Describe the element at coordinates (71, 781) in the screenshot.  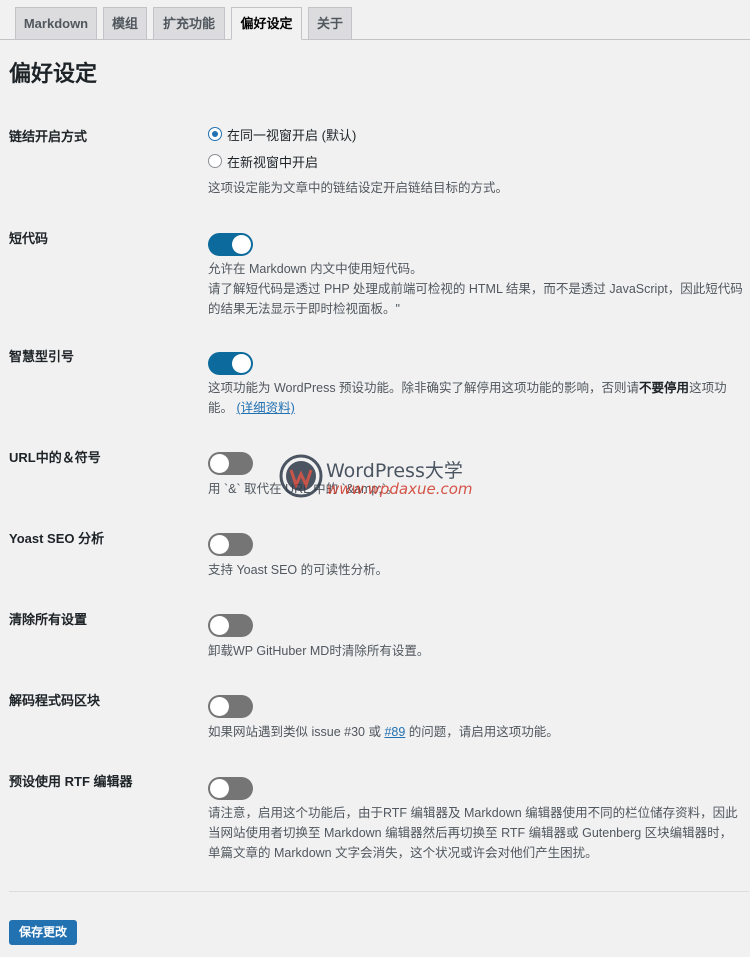
I see `rtf-default-label: 预设使用 RTF 编辑器` at that location.